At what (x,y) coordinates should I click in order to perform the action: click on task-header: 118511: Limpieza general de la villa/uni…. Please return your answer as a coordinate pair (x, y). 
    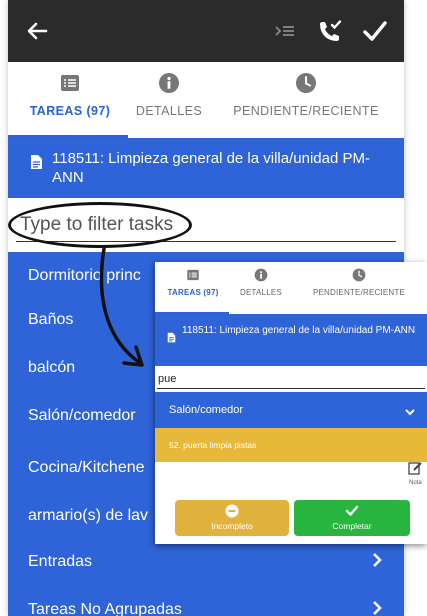
    Looking at the image, I should click on (206, 168).